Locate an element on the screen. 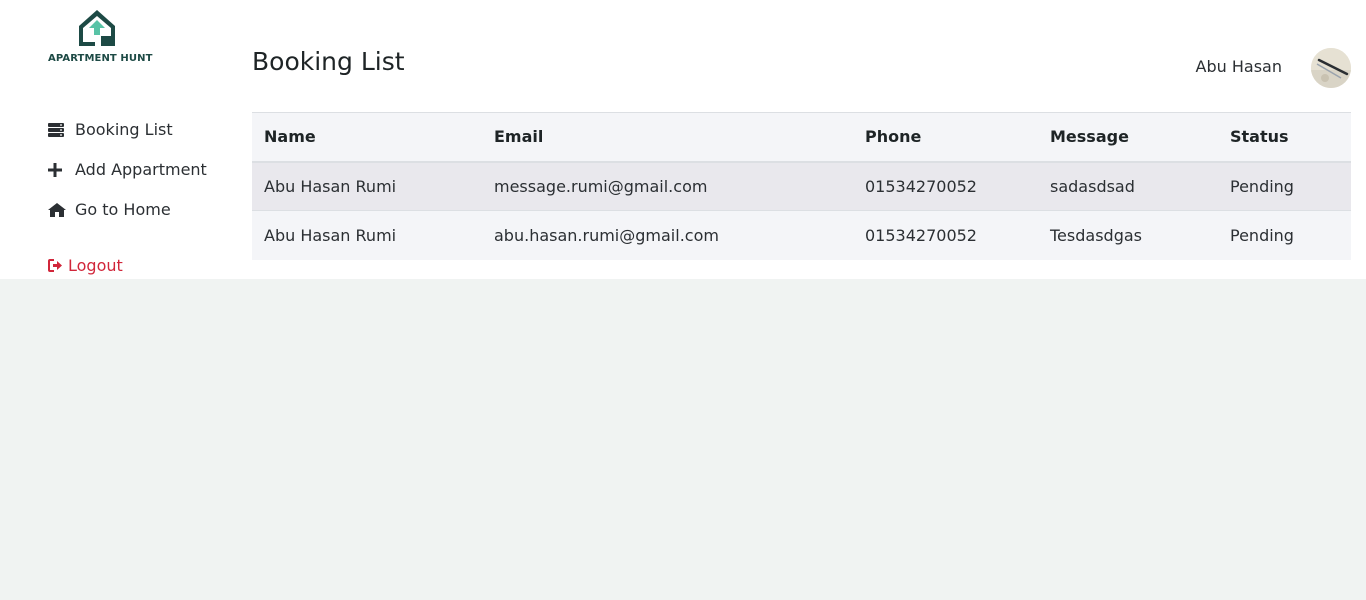 The width and height of the screenshot is (1366, 600). column-header-phone: Phone is located at coordinates (893, 137).